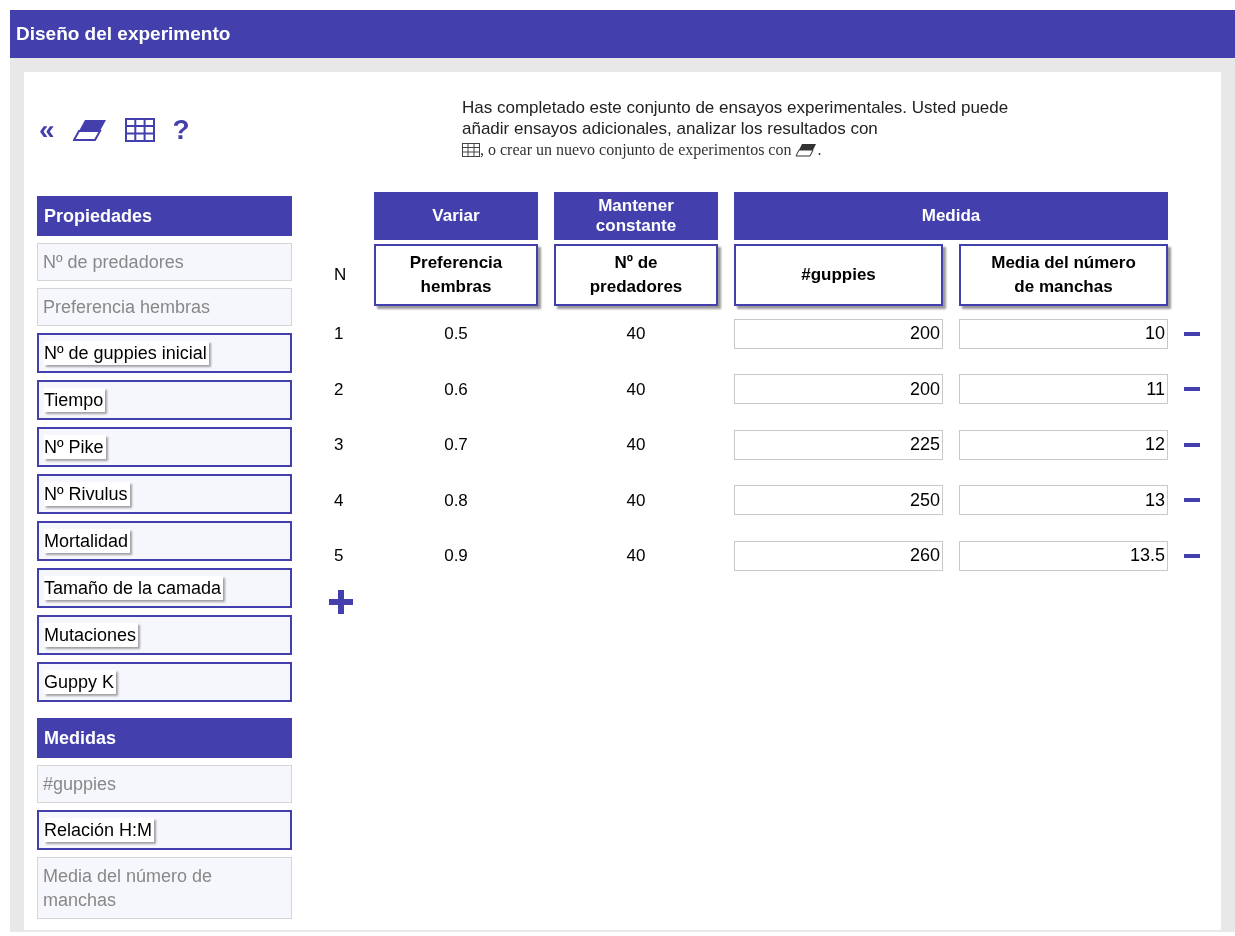 The width and height of the screenshot is (1235, 936). What do you see at coordinates (339, 389) in the screenshot?
I see `row-number: 2` at bounding box center [339, 389].